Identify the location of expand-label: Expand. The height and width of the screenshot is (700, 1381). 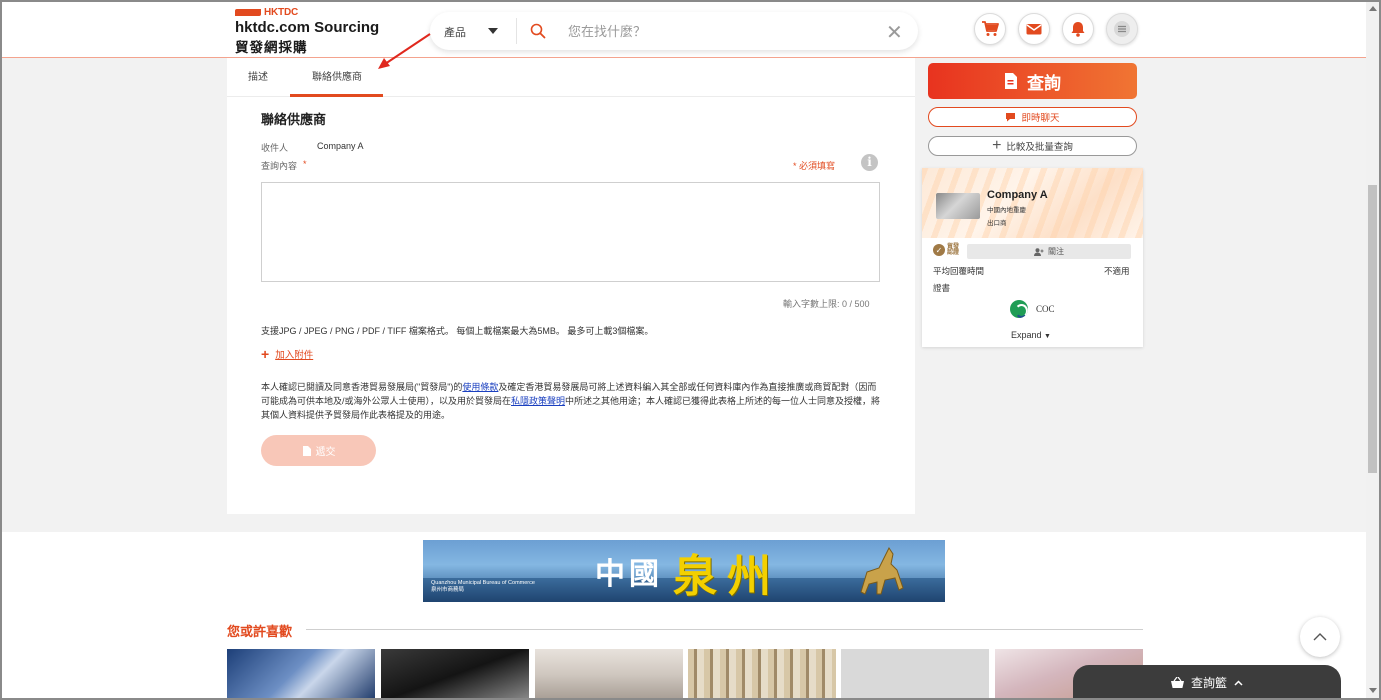
(1026, 335).